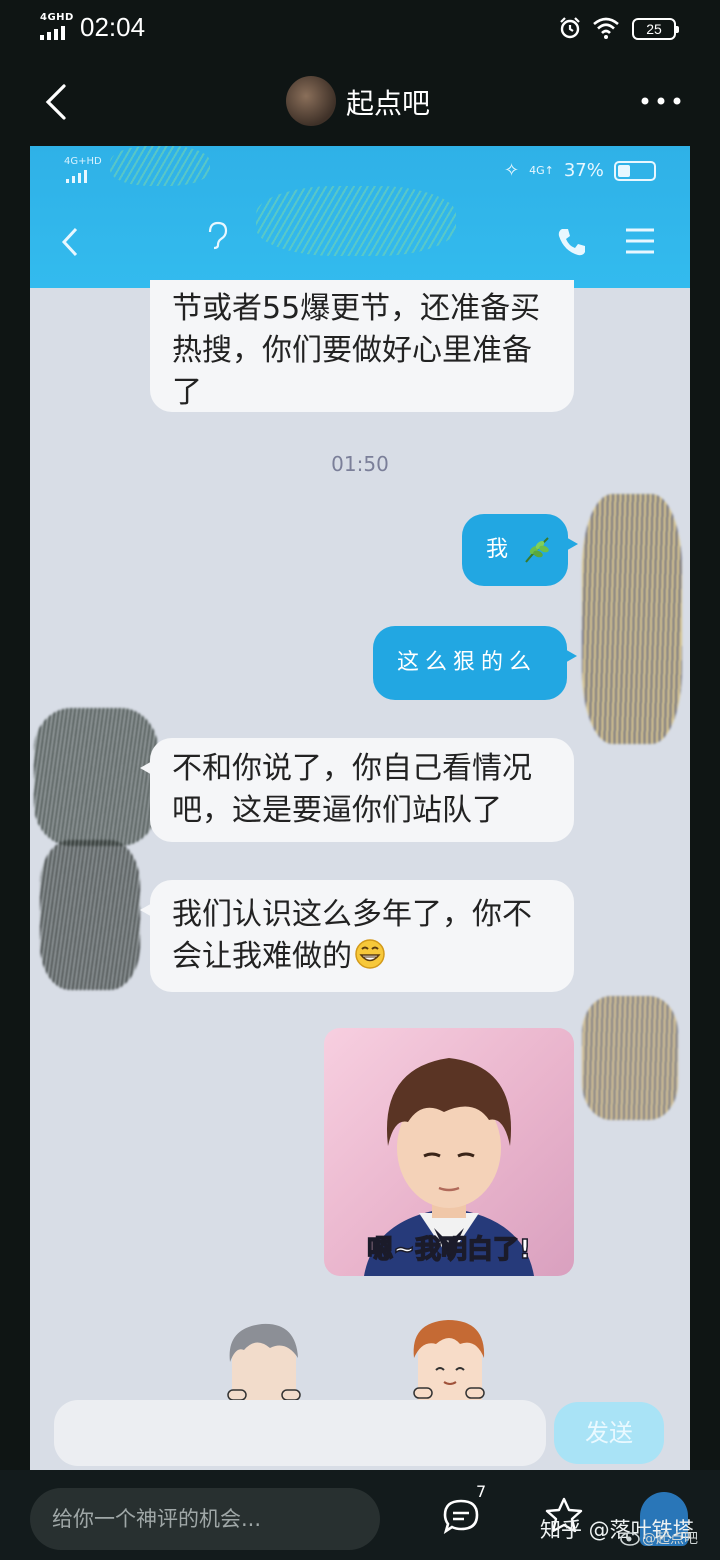  What do you see at coordinates (537, 550) in the screenshot?
I see `leaf-emoji-icon` at bounding box center [537, 550].